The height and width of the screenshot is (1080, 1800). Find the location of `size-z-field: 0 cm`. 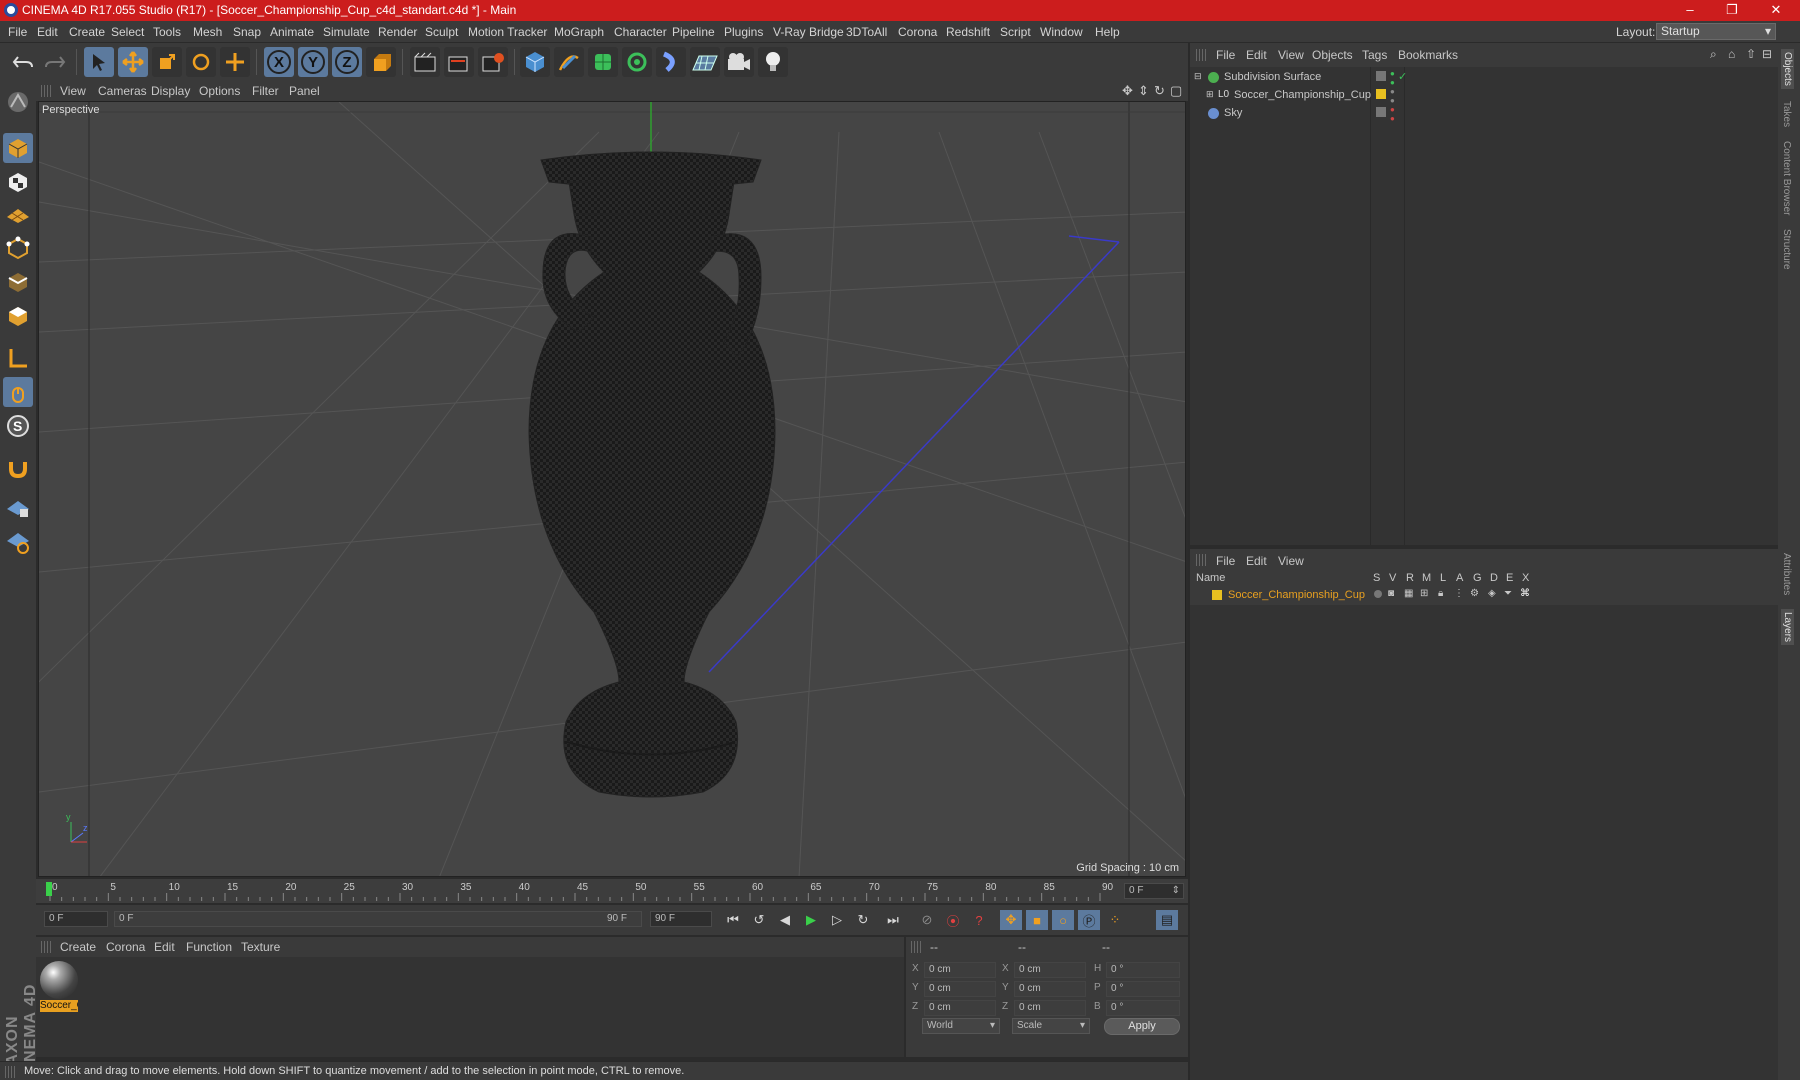

size-z-field: 0 cm is located at coordinates (1050, 1008).